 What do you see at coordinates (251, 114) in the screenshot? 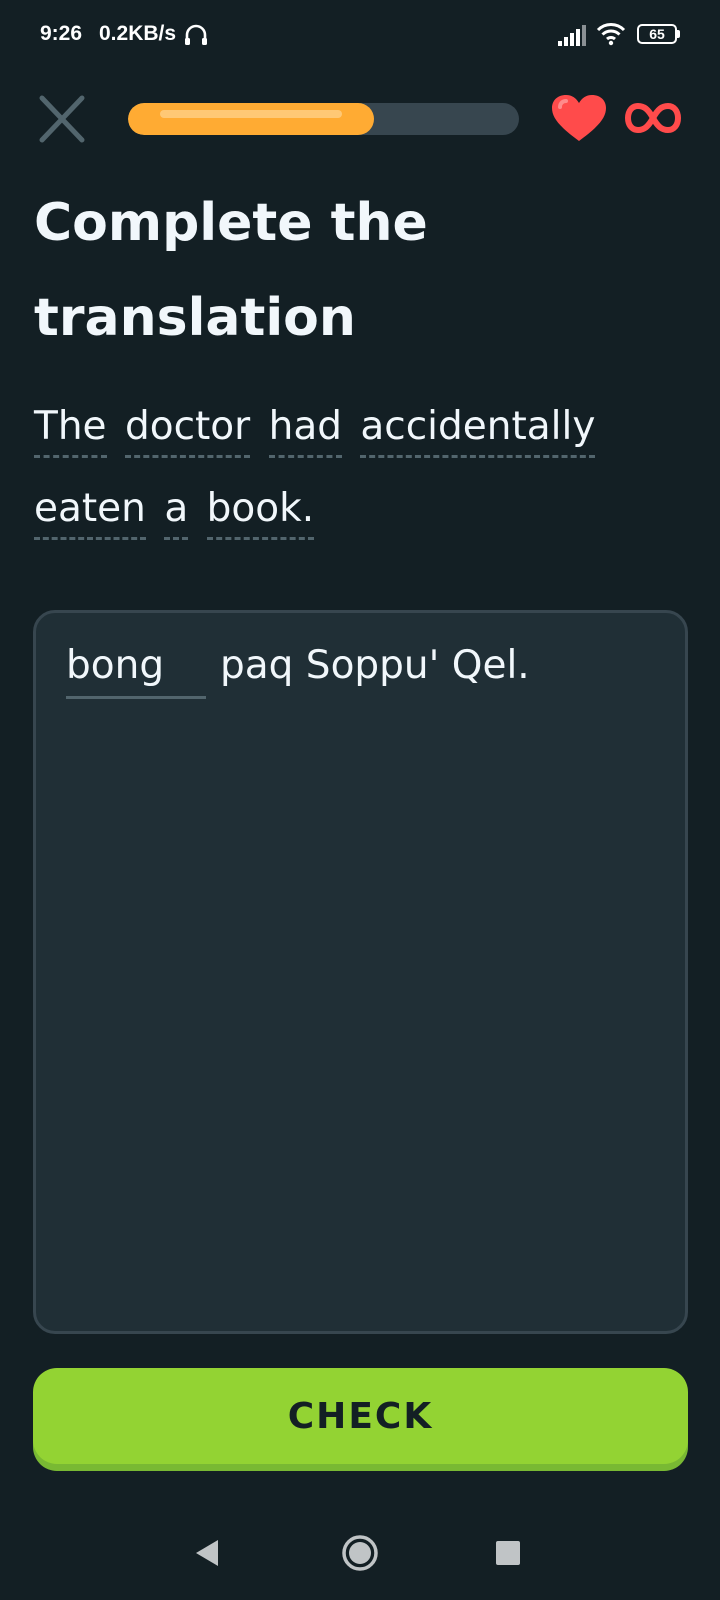
I see `progress-shine` at bounding box center [251, 114].